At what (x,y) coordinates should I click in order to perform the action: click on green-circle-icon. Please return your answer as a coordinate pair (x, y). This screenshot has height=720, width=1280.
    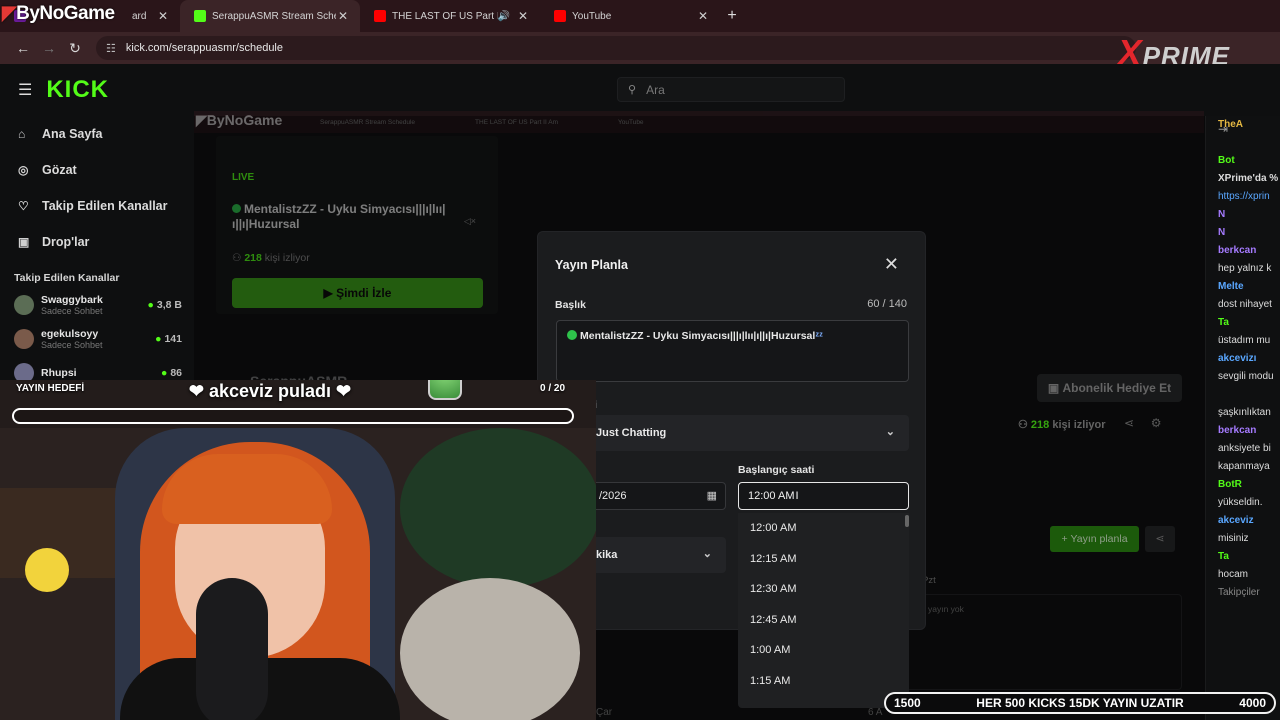
    Looking at the image, I should click on (572, 335).